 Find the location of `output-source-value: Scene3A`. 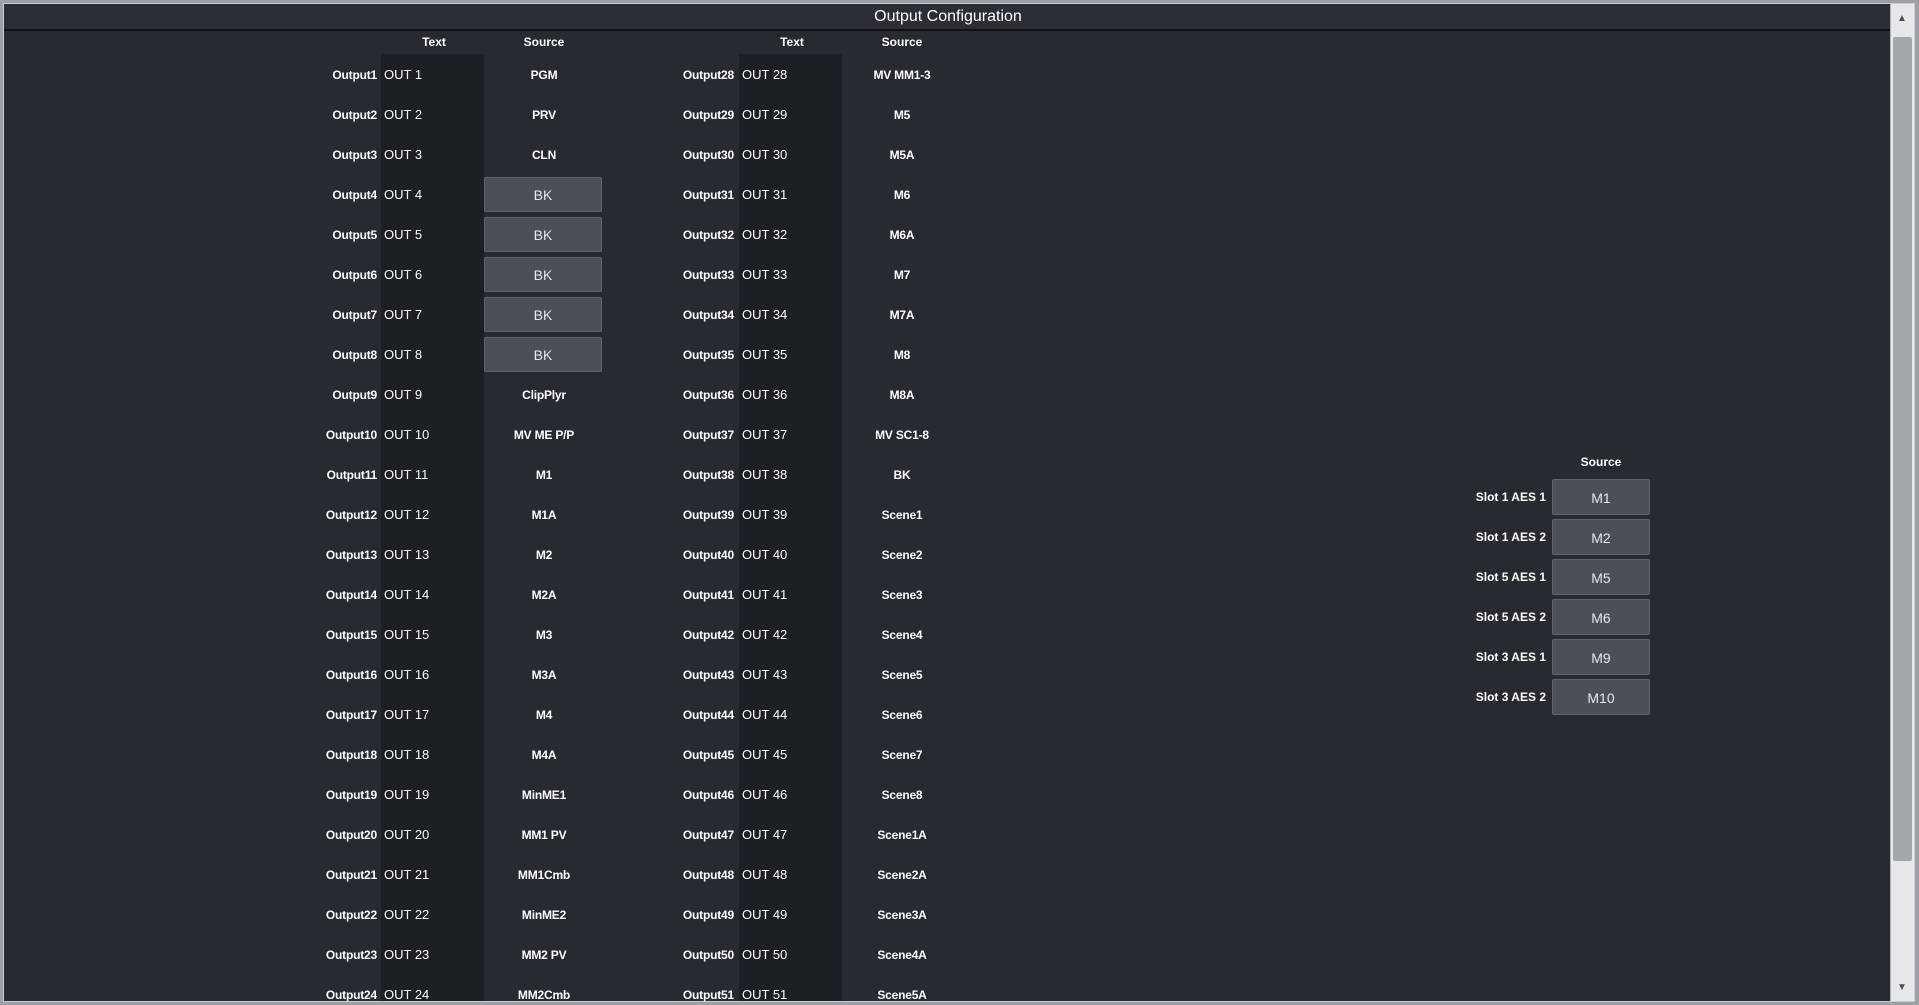

output-source-value: Scene3A is located at coordinates (902, 915).